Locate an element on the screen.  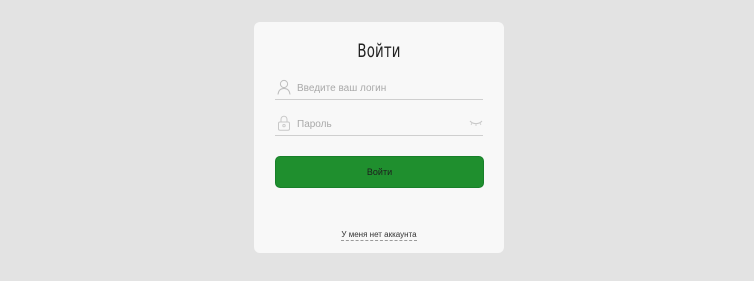
login-field is located at coordinates (379, 89).